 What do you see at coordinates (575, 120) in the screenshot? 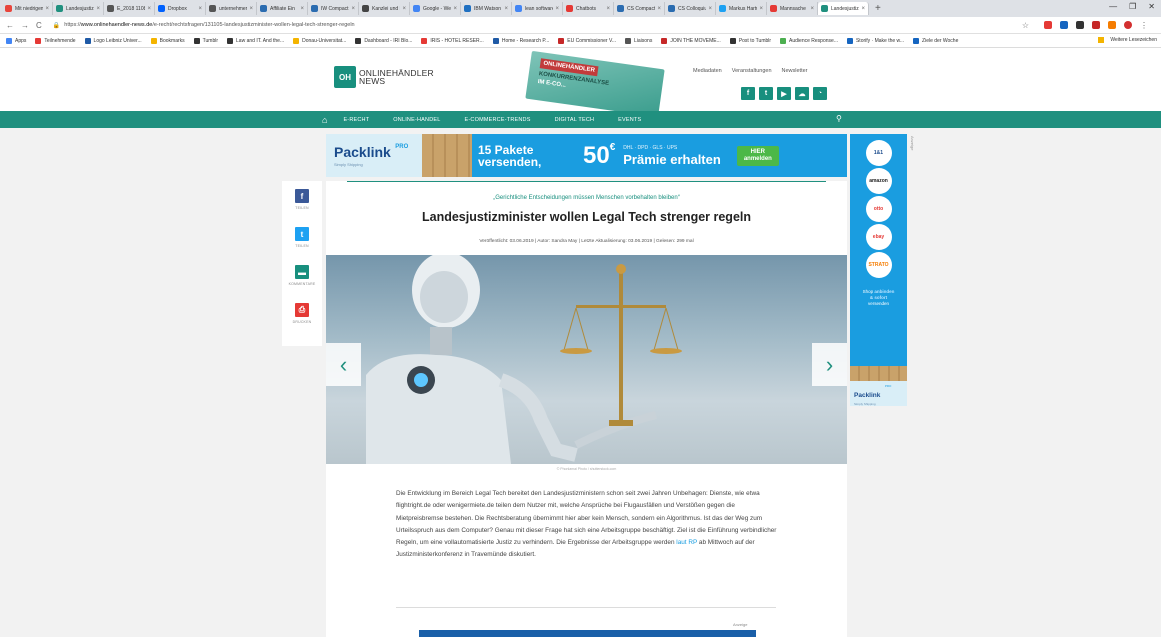
I see `nav-digital-tech: DIGITAL TECH` at bounding box center [575, 120].